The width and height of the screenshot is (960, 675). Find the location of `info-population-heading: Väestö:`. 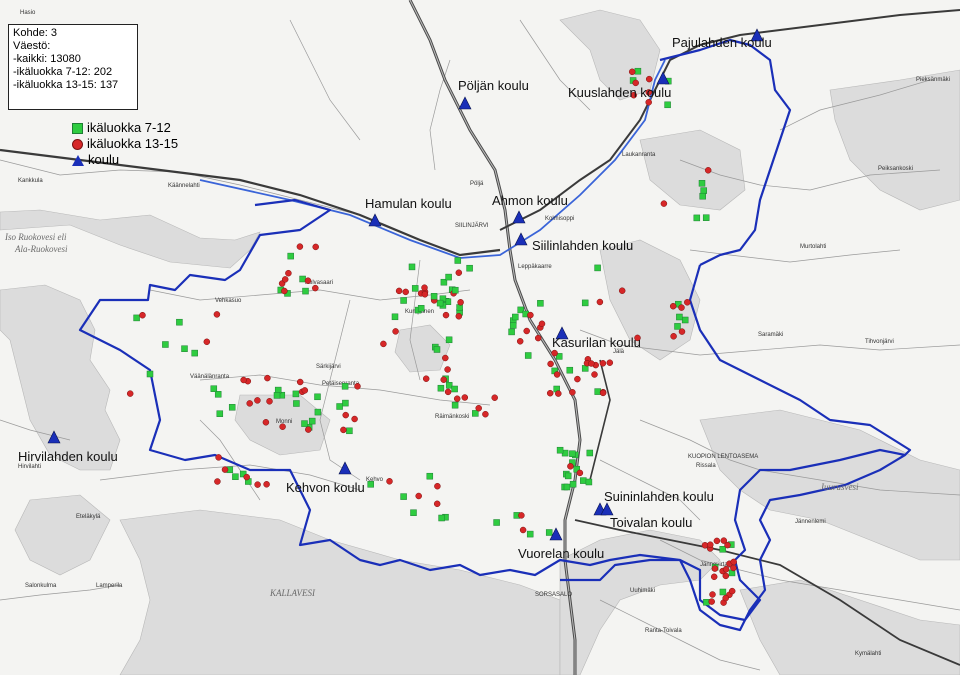

info-population-heading: Väestö: is located at coordinates (32, 46).